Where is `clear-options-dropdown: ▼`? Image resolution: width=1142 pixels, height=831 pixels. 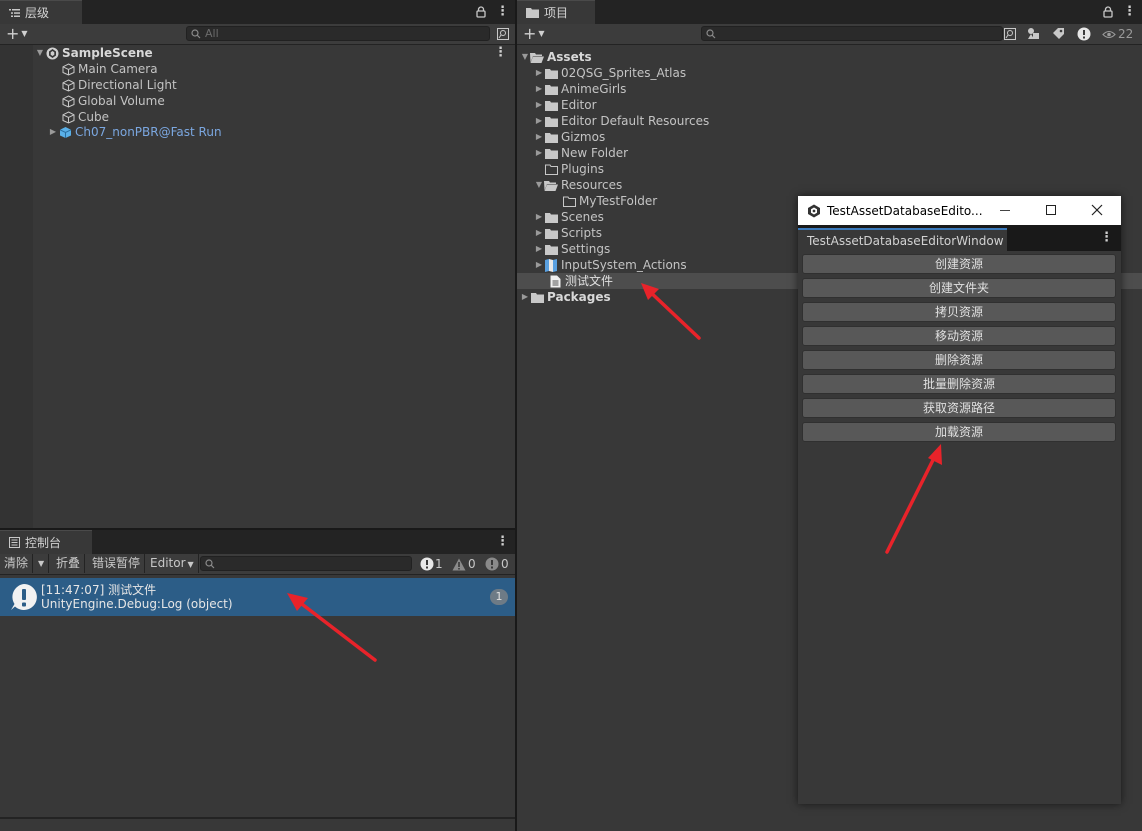 clear-options-dropdown: ▼ is located at coordinates (42, 563).